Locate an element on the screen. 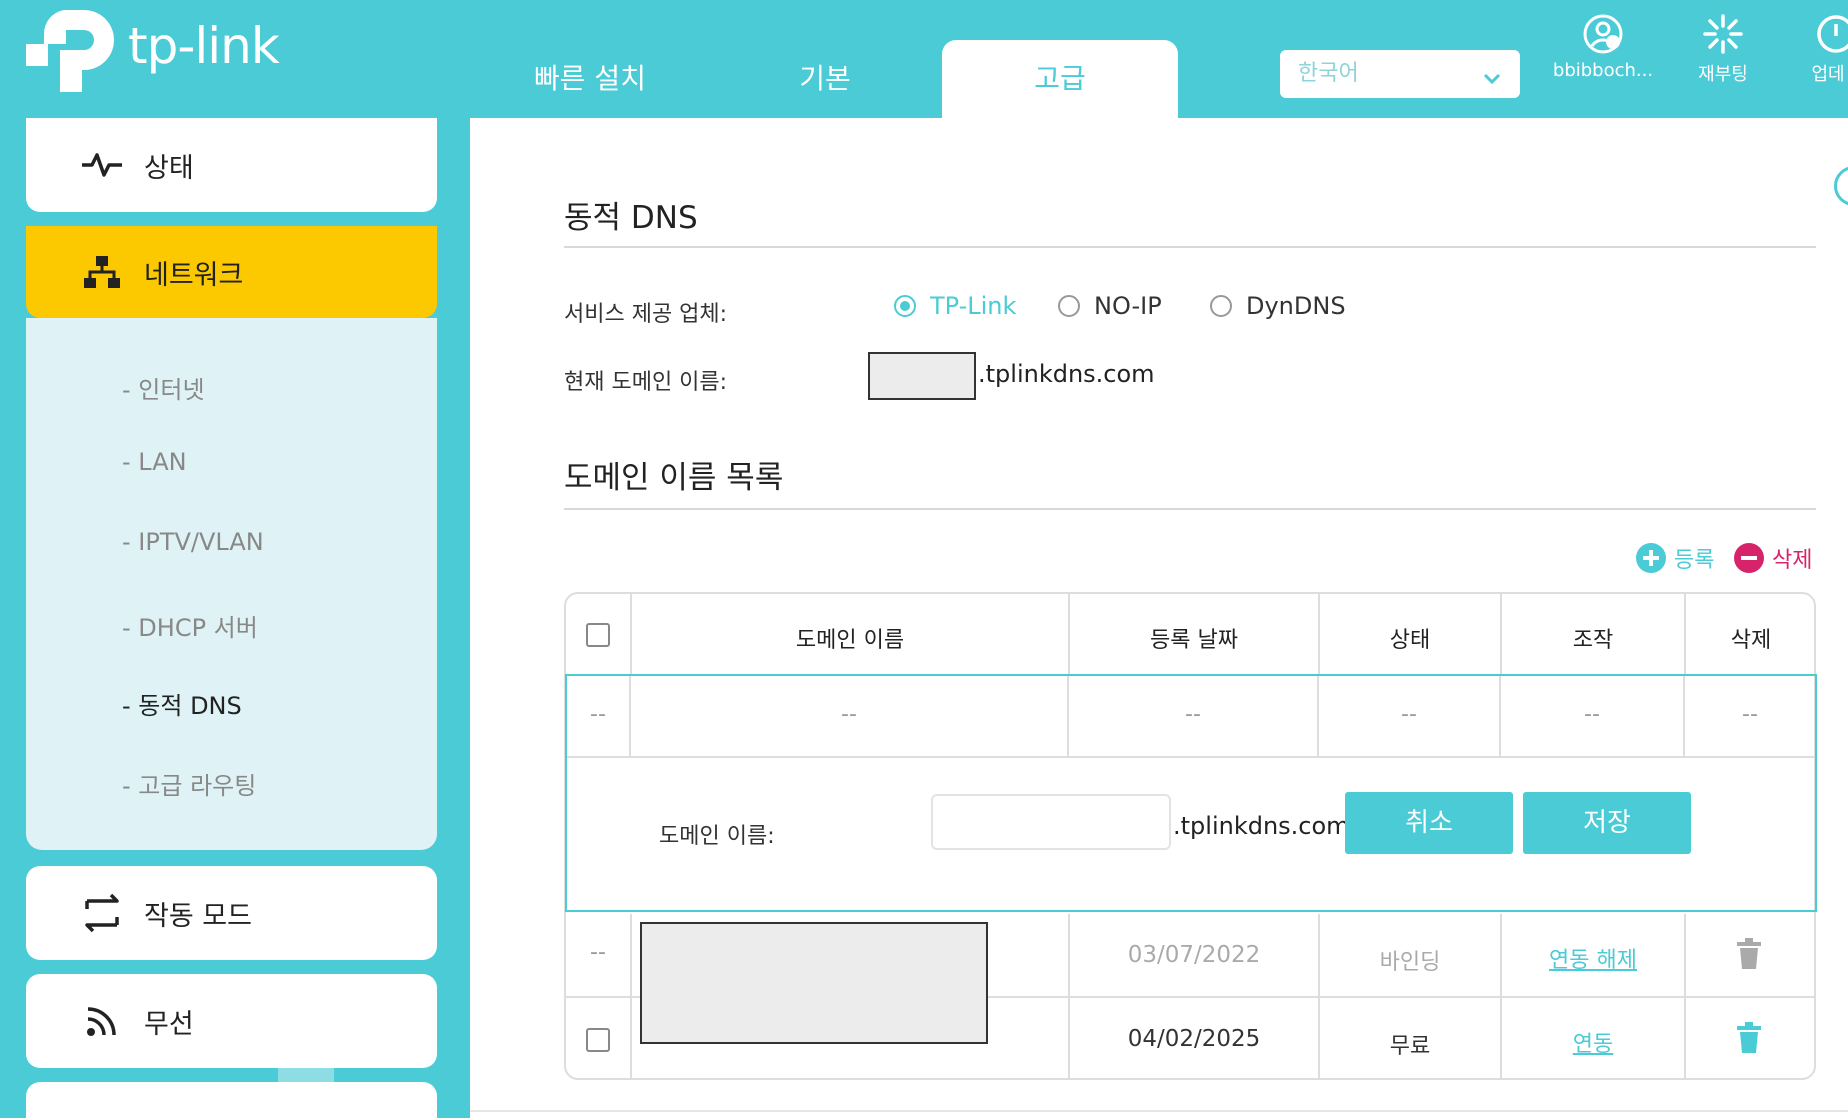 Image resolution: width=1848 pixels, height=1118 pixels. column-header-domain: 도메인 이름 is located at coordinates (850, 640).